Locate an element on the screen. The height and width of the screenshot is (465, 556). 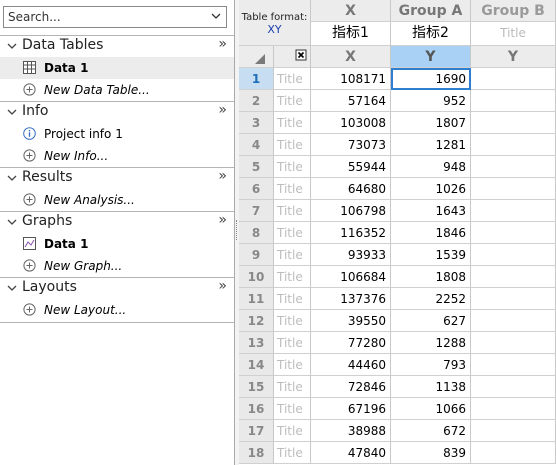
cell-group-a: 1026 is located at coordinates (431, 189).